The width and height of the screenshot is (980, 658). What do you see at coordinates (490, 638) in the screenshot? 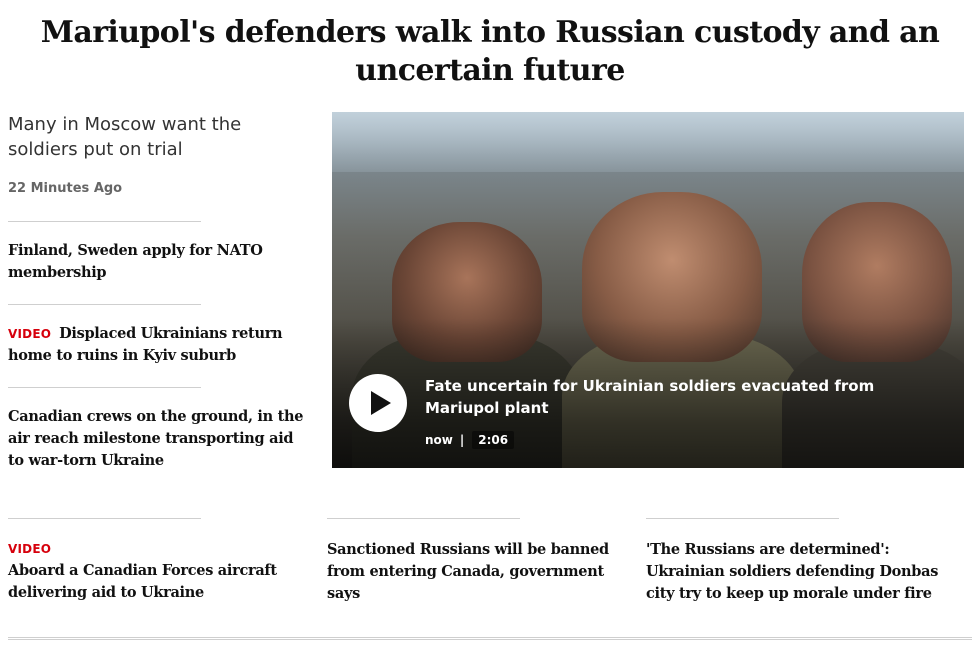
I see `section-divider` at bounding box center [490, 638].